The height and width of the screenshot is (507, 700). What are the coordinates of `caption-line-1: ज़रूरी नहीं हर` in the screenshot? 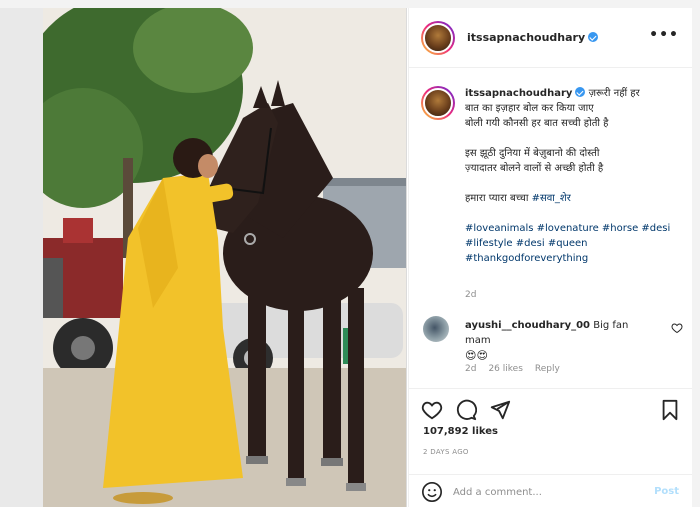 It's located at (614, 93).